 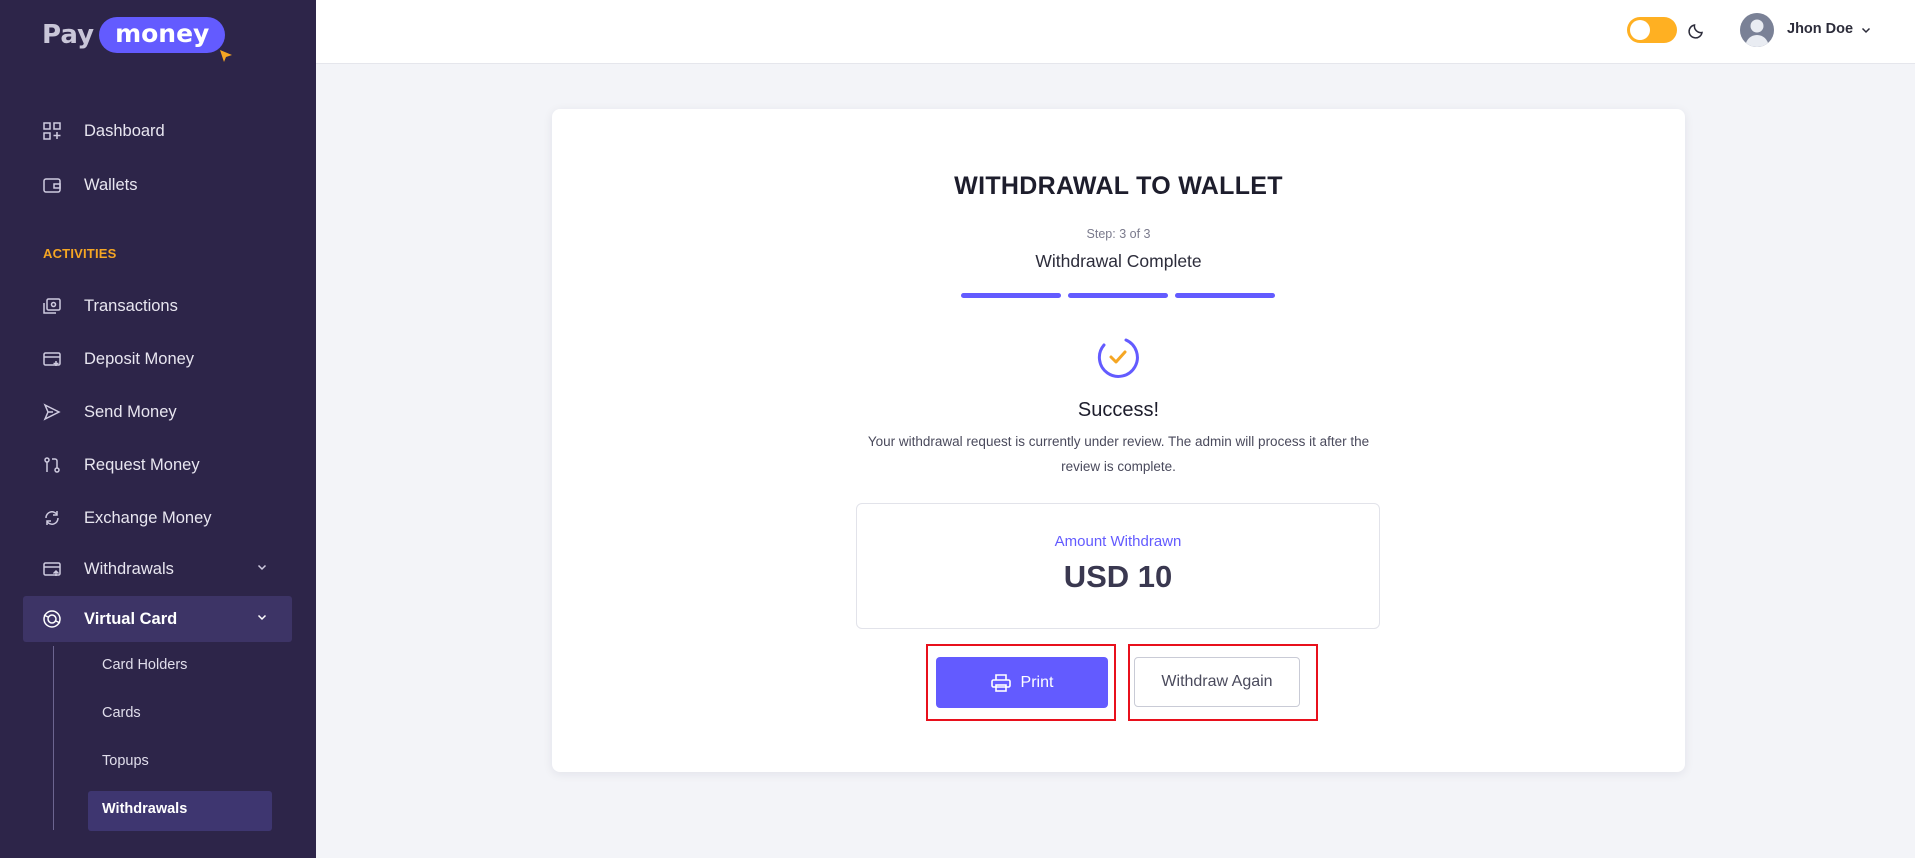 I want to click on moon-icon, so click(x=1697, y=30).